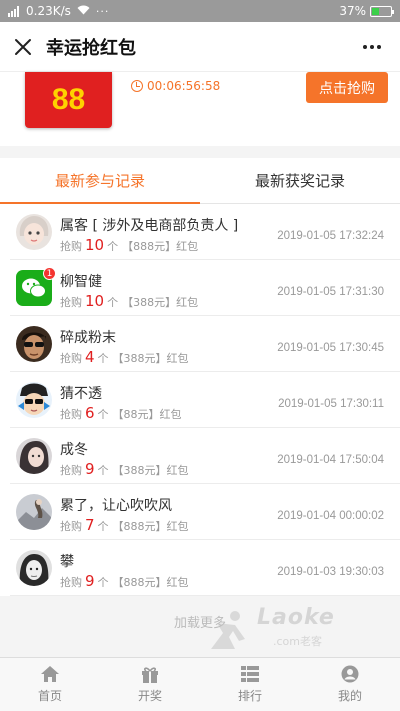 The width and height of the screenshot is (400, 711). What do you see at coordinates (34, 456) in the screenshot?
I see `portrait-woman-icon` at bounding box center [34, 456].